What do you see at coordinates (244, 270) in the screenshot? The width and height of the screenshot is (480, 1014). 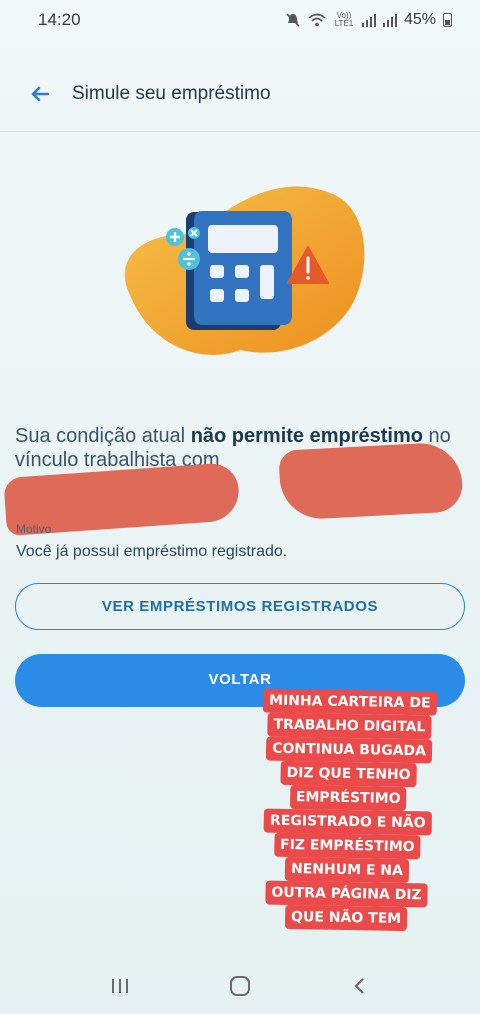 I see `calculator-illustration` at bounding box center [244, 270].